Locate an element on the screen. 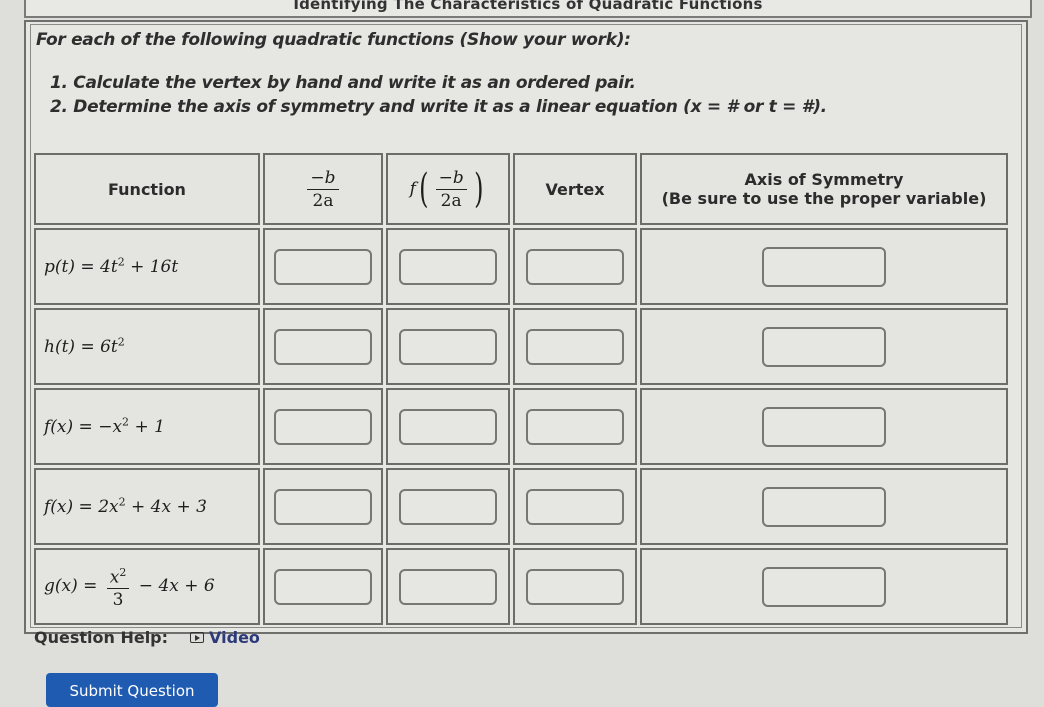 The image size is (1044, 707). term: + 16t is located at coordinates (151, 267).